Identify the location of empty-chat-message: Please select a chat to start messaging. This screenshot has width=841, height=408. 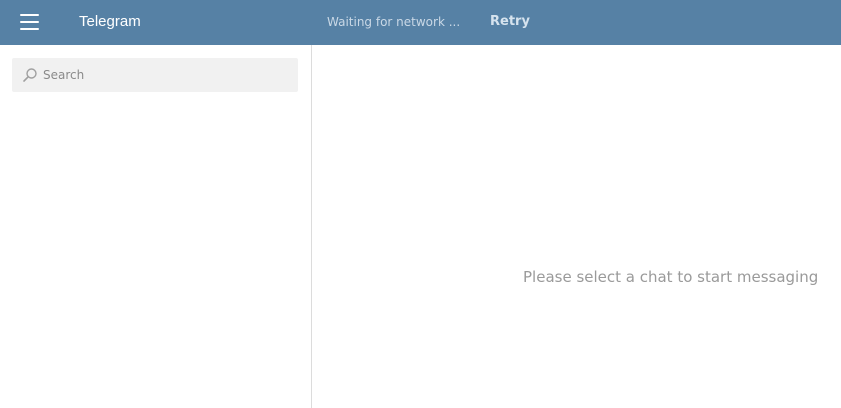
(671, 277).